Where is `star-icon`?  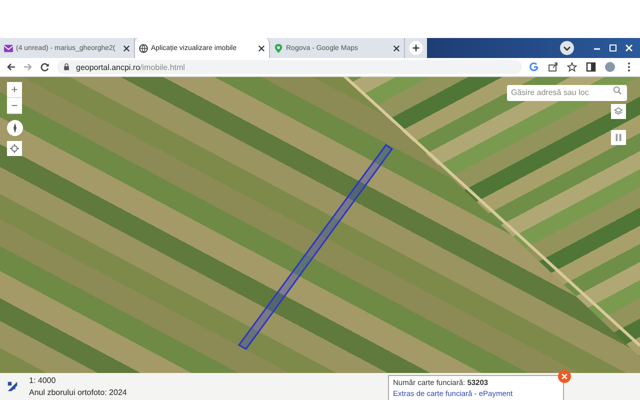
star-icon is located at coordinates (572, 67).